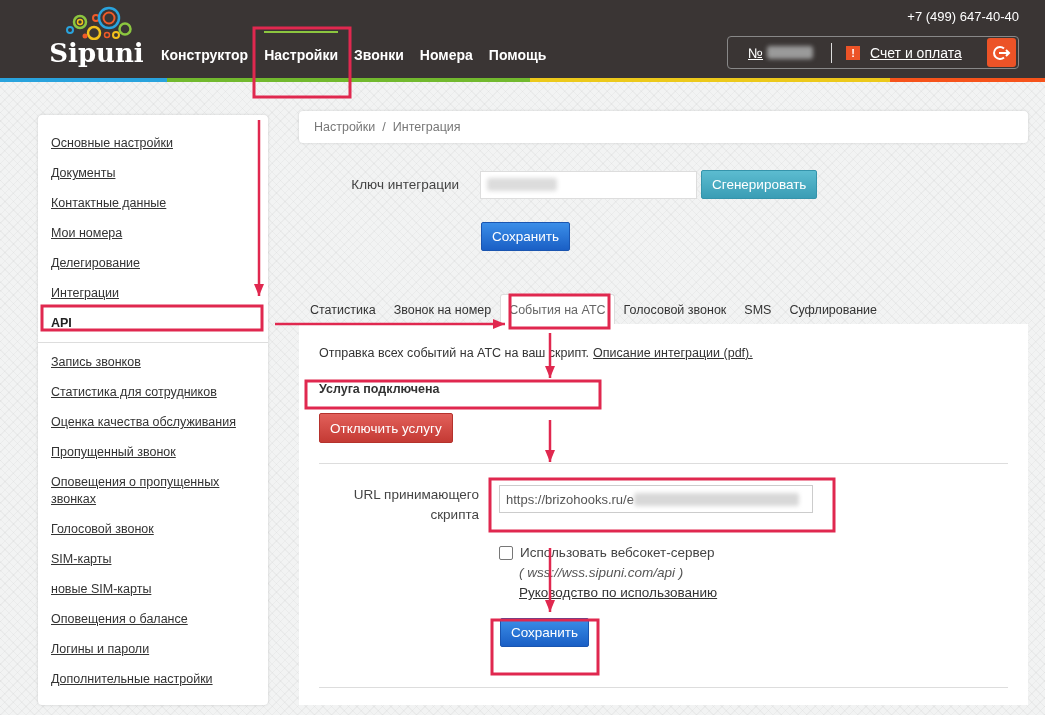  Describe the element at coordinates (853, 52) in the screenshot. I see `alert-badge: !` at that location.